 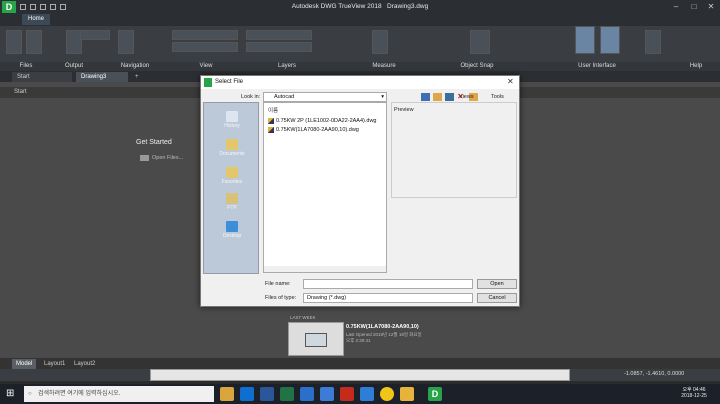 What do you see at coordinates (610, 40) in the screenshot?
I see `workspace-button` at bounding box center [610, 40].